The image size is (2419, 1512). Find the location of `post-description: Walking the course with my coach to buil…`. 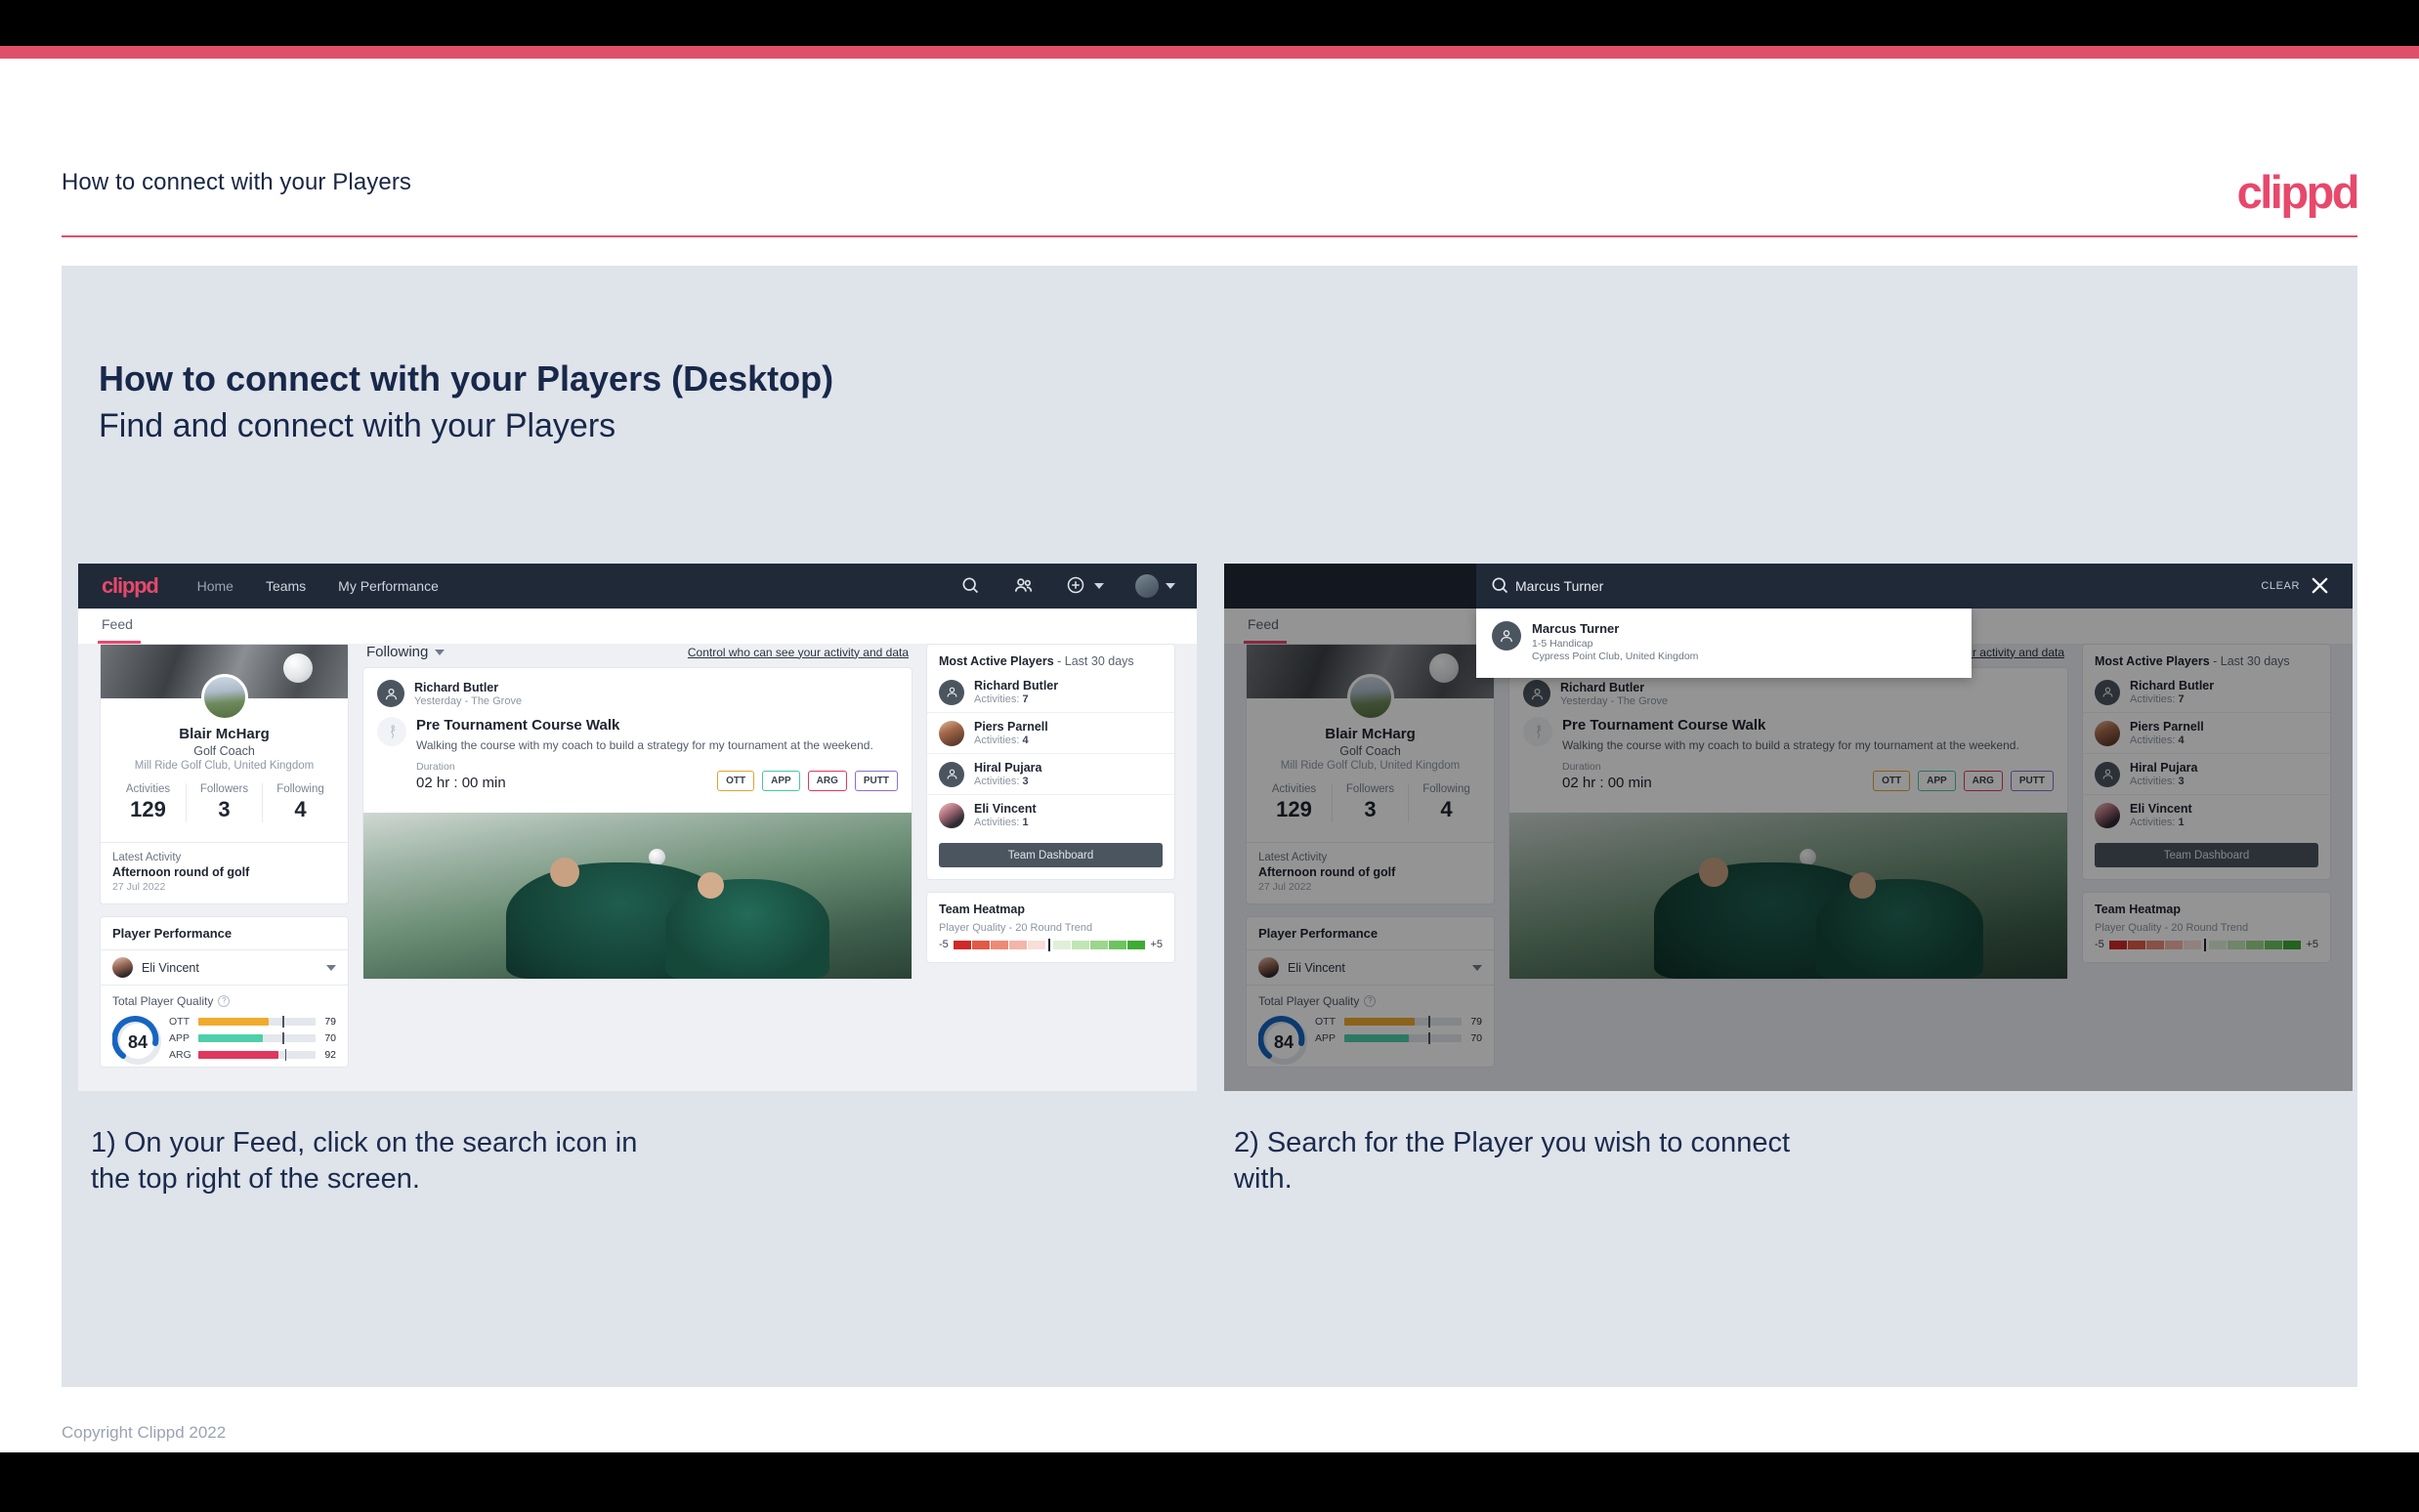

post-description: Walking the course with my coach to buil… is located at coordinates (644, 745).